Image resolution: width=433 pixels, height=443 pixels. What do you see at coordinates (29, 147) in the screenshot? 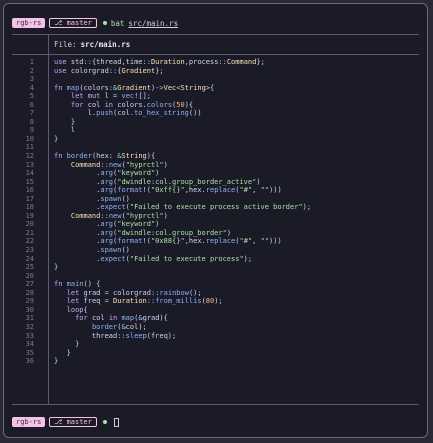
I see `line-number: 11` at bounding box center [29, 147].